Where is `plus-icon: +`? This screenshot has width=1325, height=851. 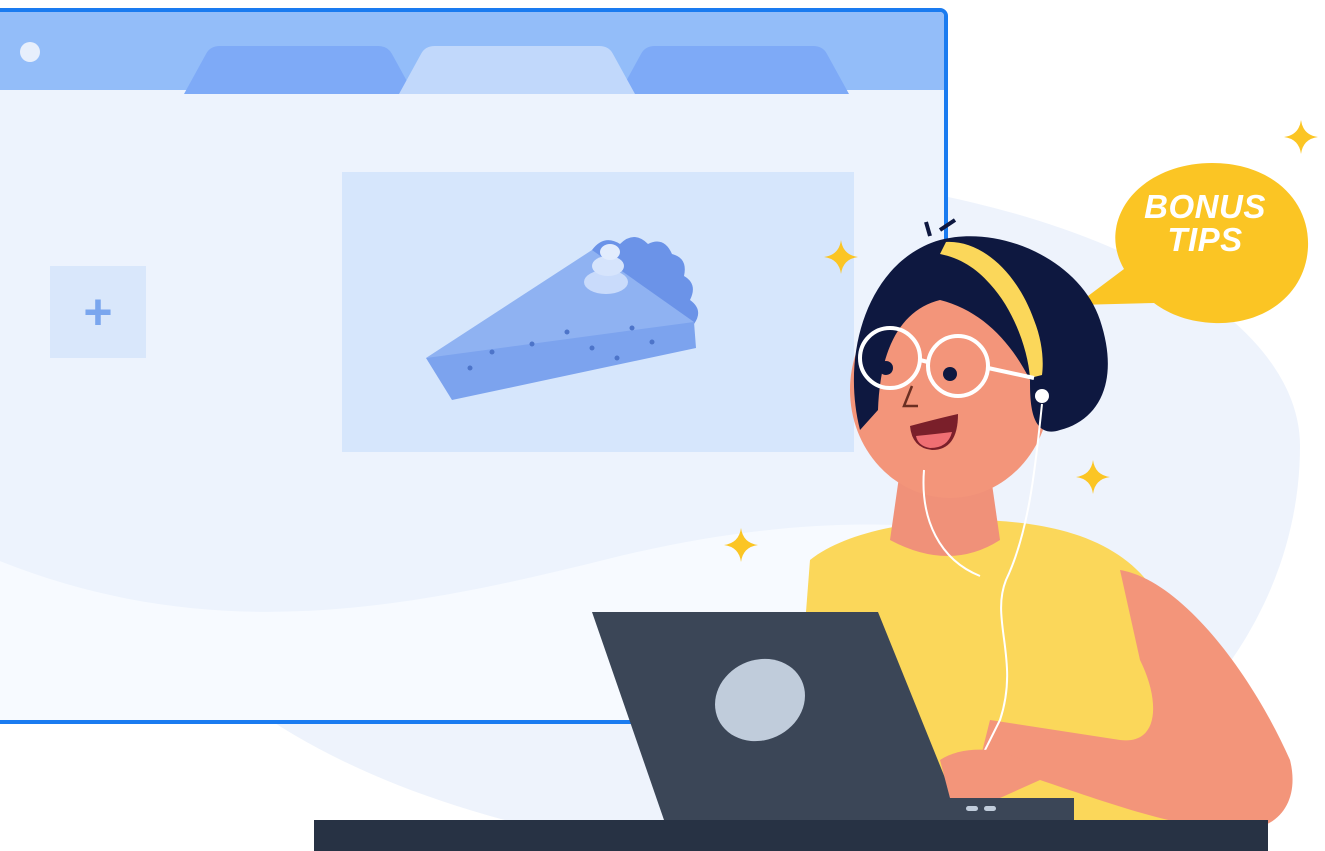
plus-icon: + is located at coordinates (98, 312).